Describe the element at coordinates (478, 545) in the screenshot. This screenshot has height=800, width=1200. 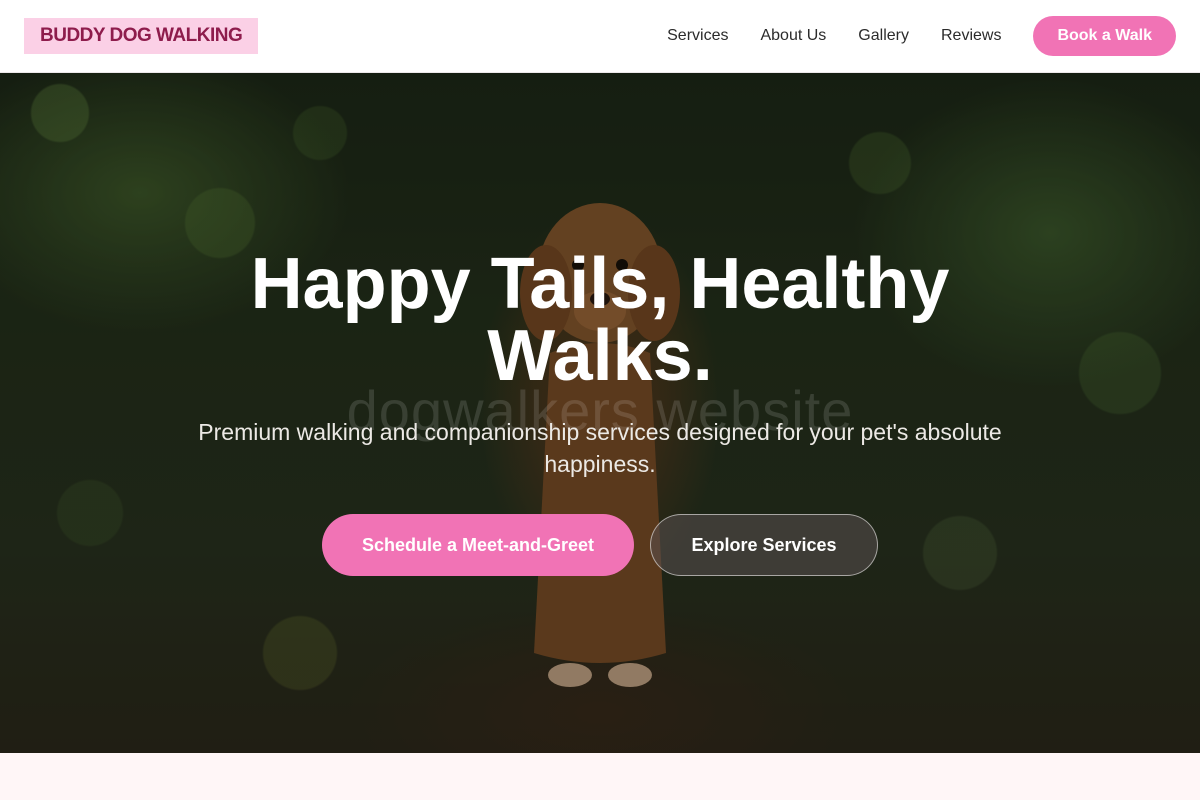
I see `schedule-meet-and-greet-button: Schedule a Meet-and-Greet` at that location.